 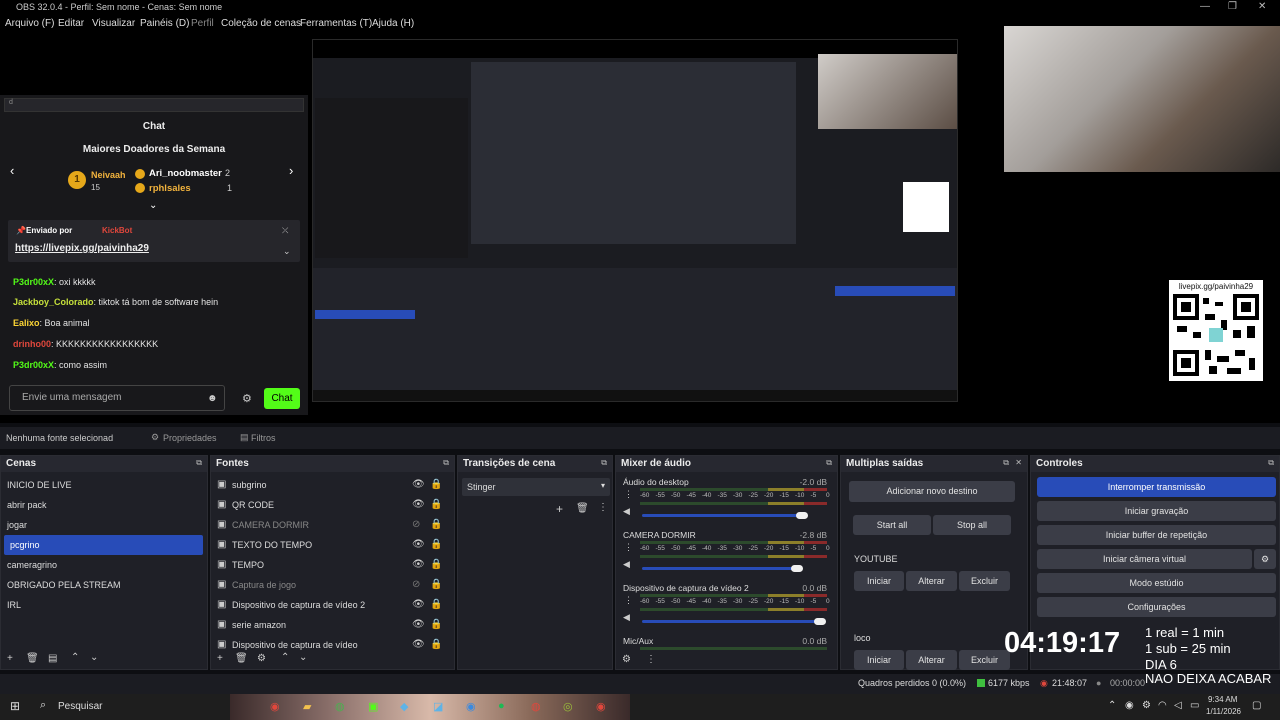 I want to click on search-icon: ⌕, so click(x=43, y=705).